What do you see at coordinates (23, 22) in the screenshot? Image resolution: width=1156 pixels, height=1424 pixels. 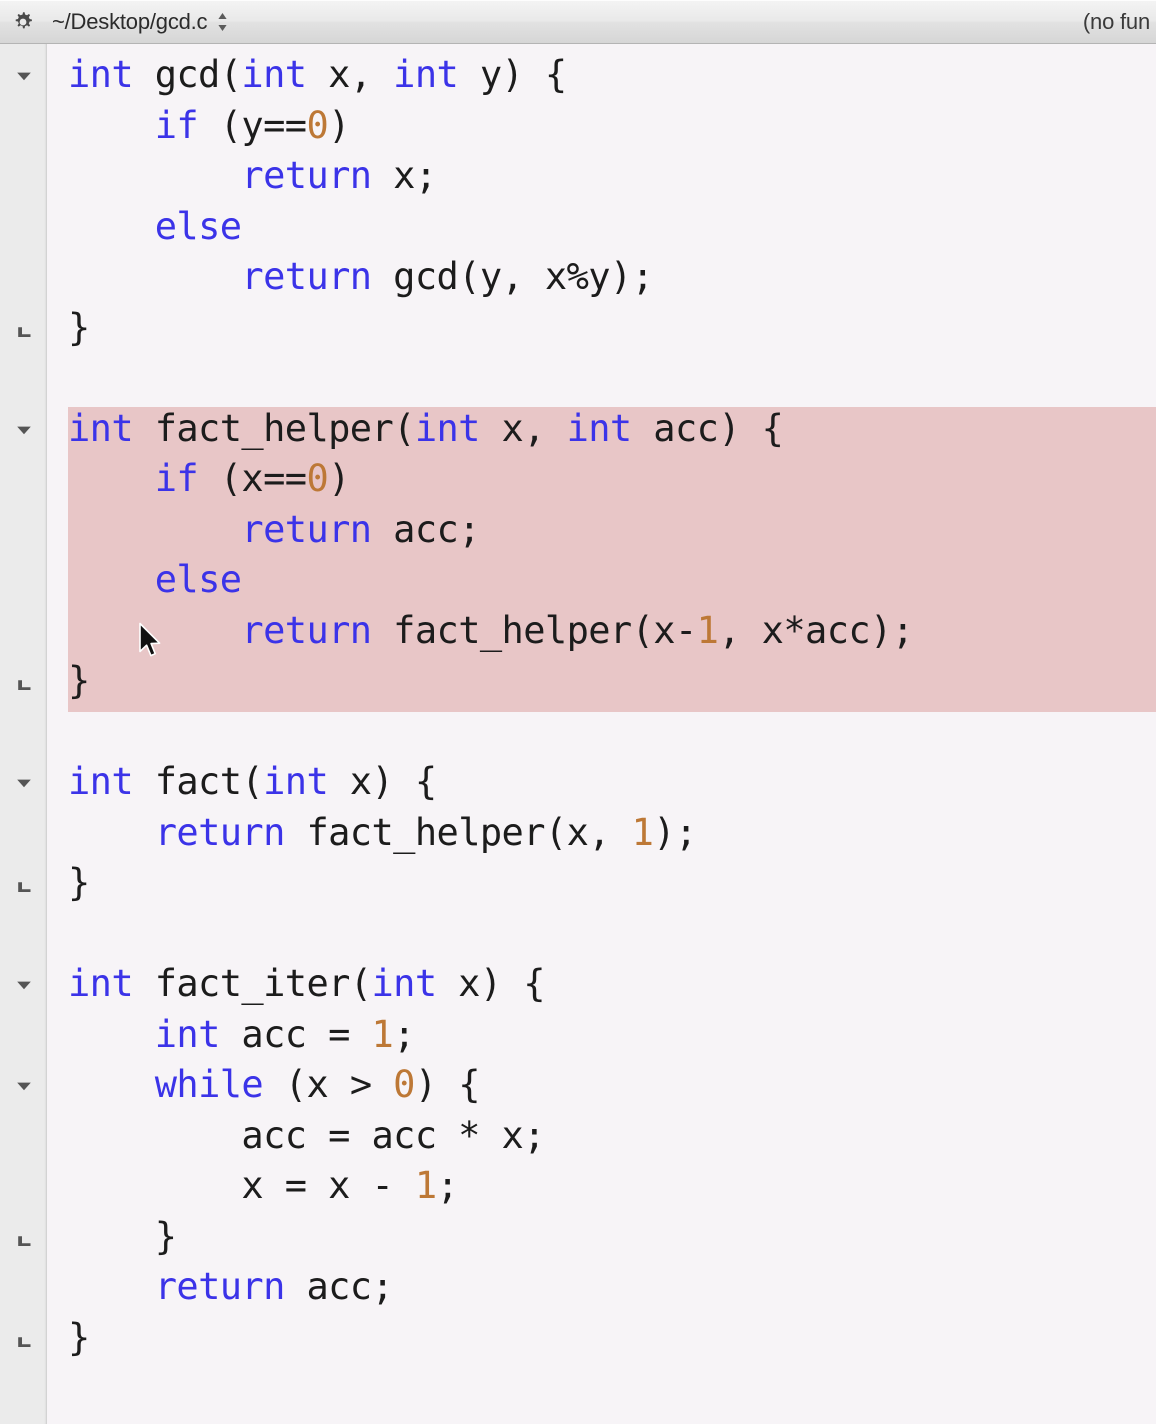 I see `gear-icon` at bounding box center [23, 22].